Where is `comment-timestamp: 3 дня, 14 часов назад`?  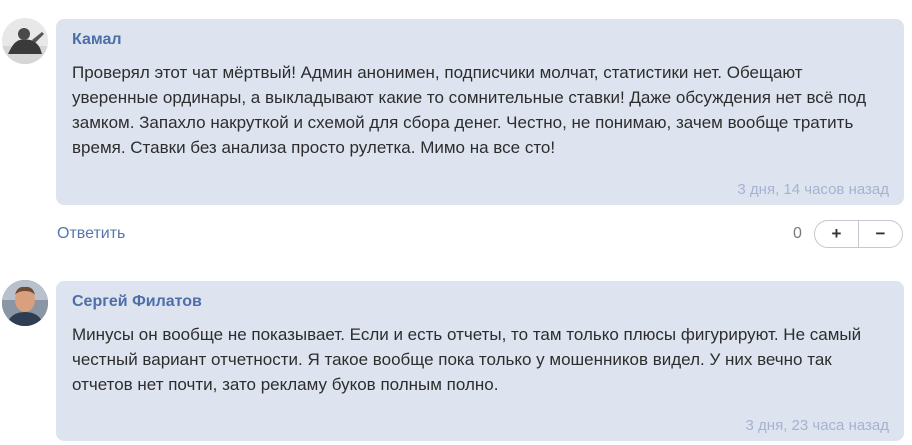 comment-timestamp: 3 дня, 14 часов назад is located at coordinates (813, 189).